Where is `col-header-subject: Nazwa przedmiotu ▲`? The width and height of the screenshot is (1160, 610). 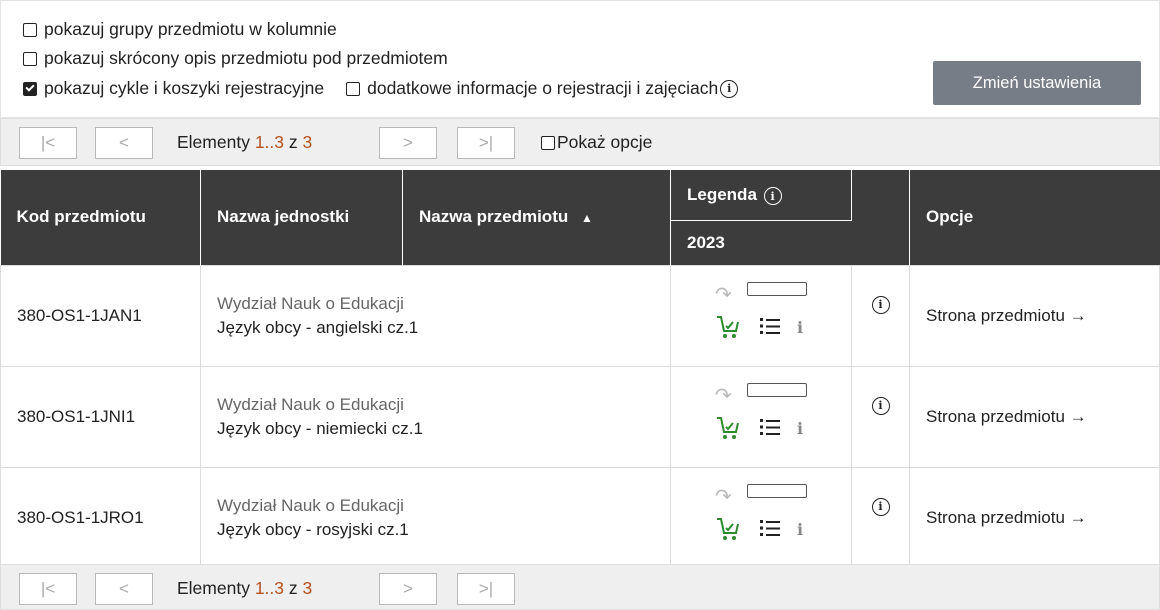
col-header-subject: Nazwa przedmiotu ▲ is located at coordinates (536, 217).